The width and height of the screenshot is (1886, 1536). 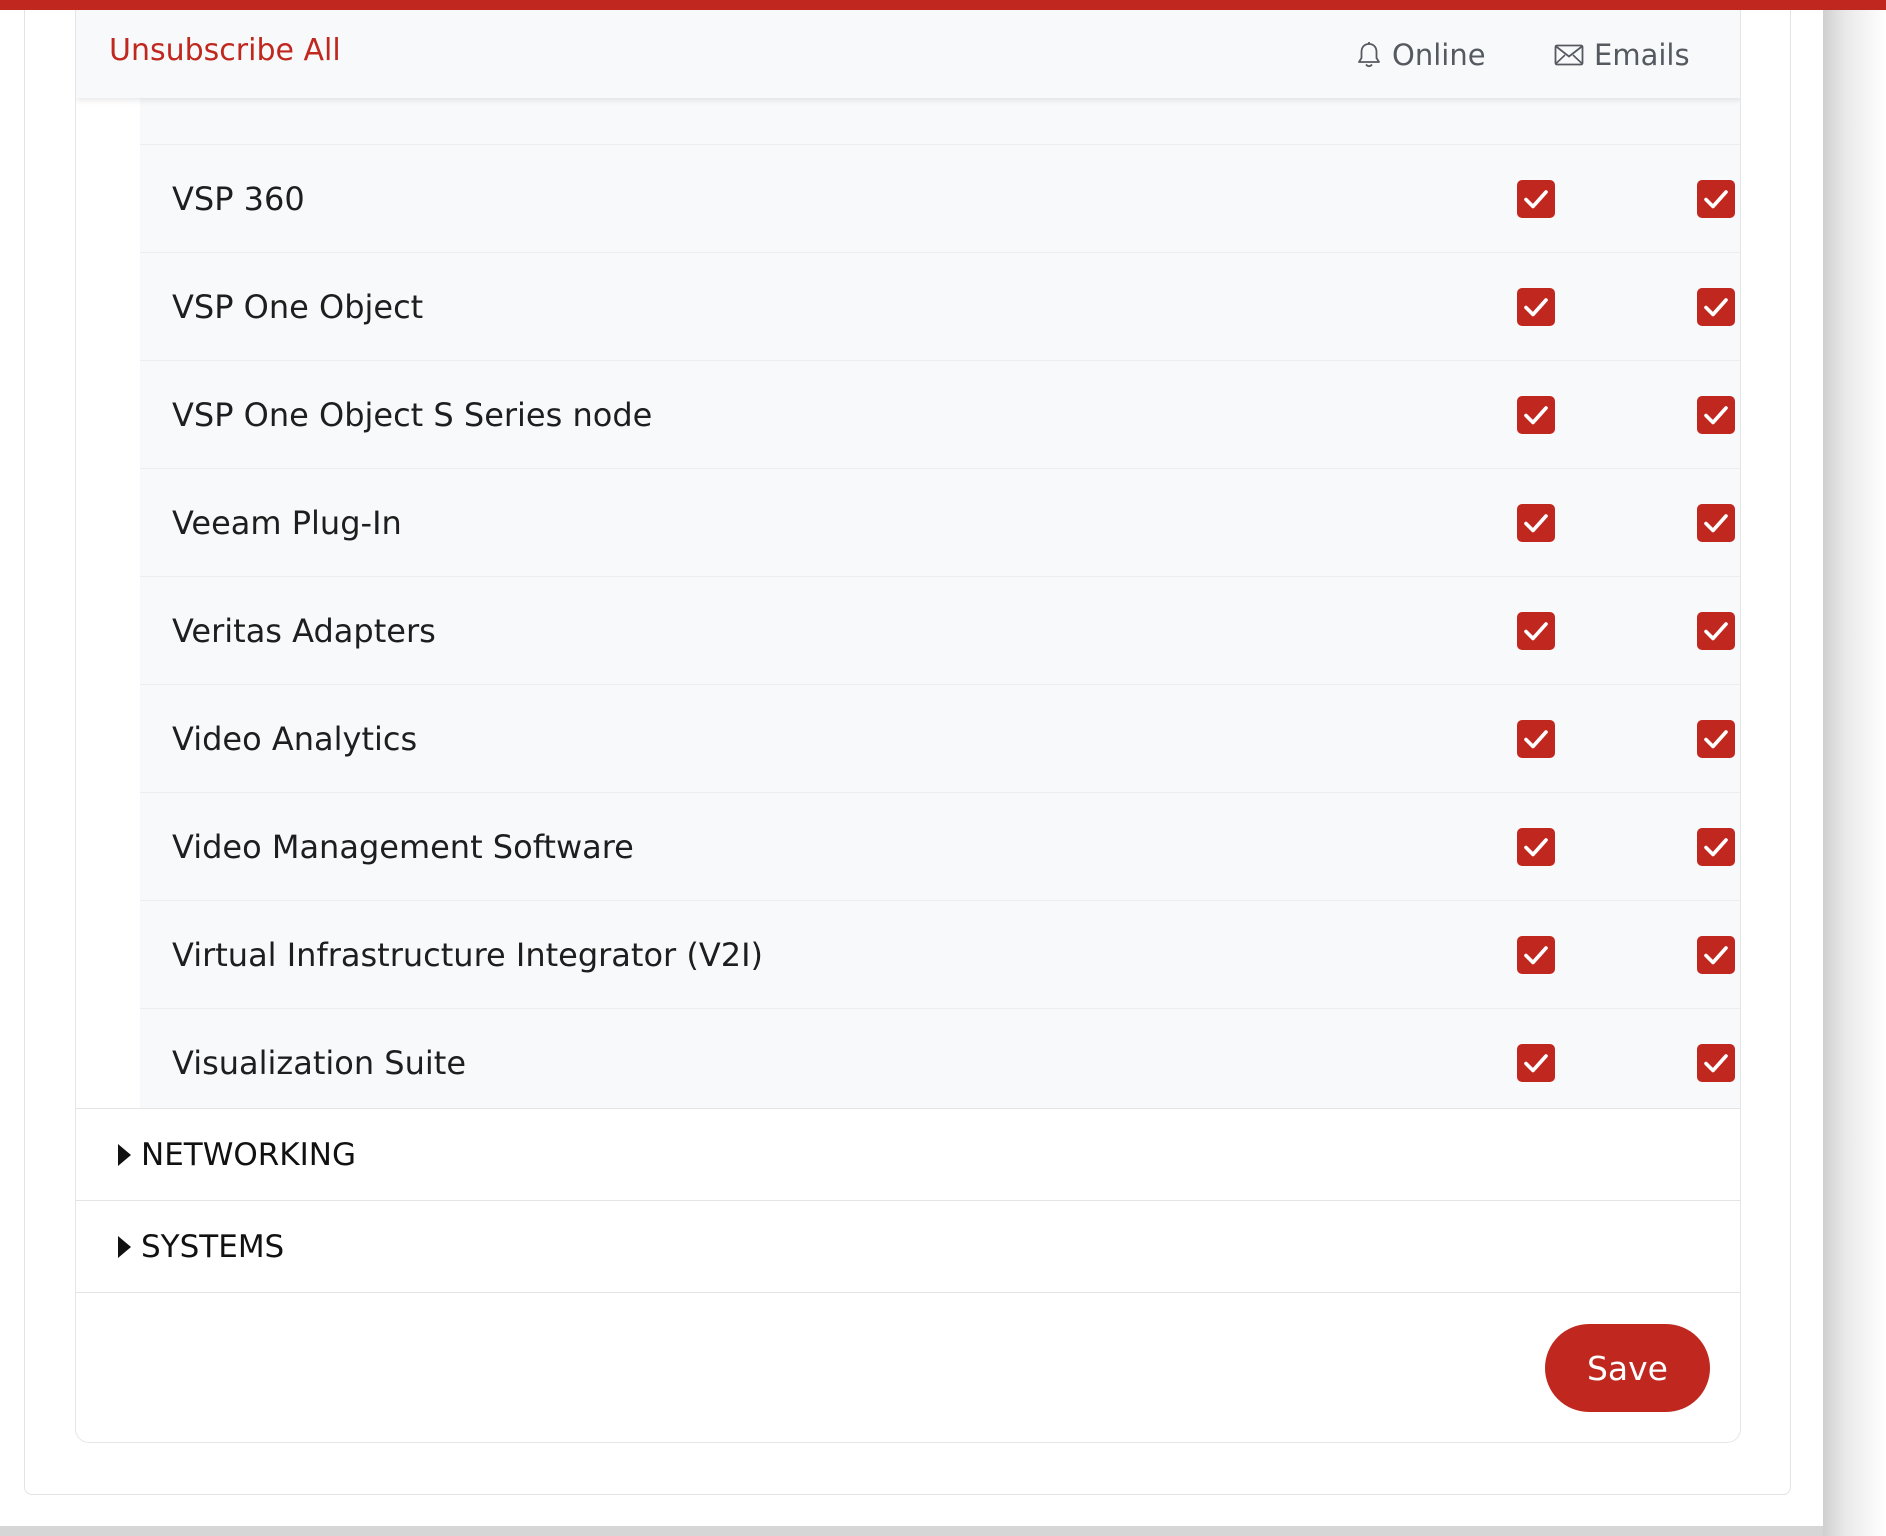 What do you see at coordinates (412, 415) in the screenshot?
I see `subscription-label: VSP One Object S Series node` at bounding box center [412, 415].